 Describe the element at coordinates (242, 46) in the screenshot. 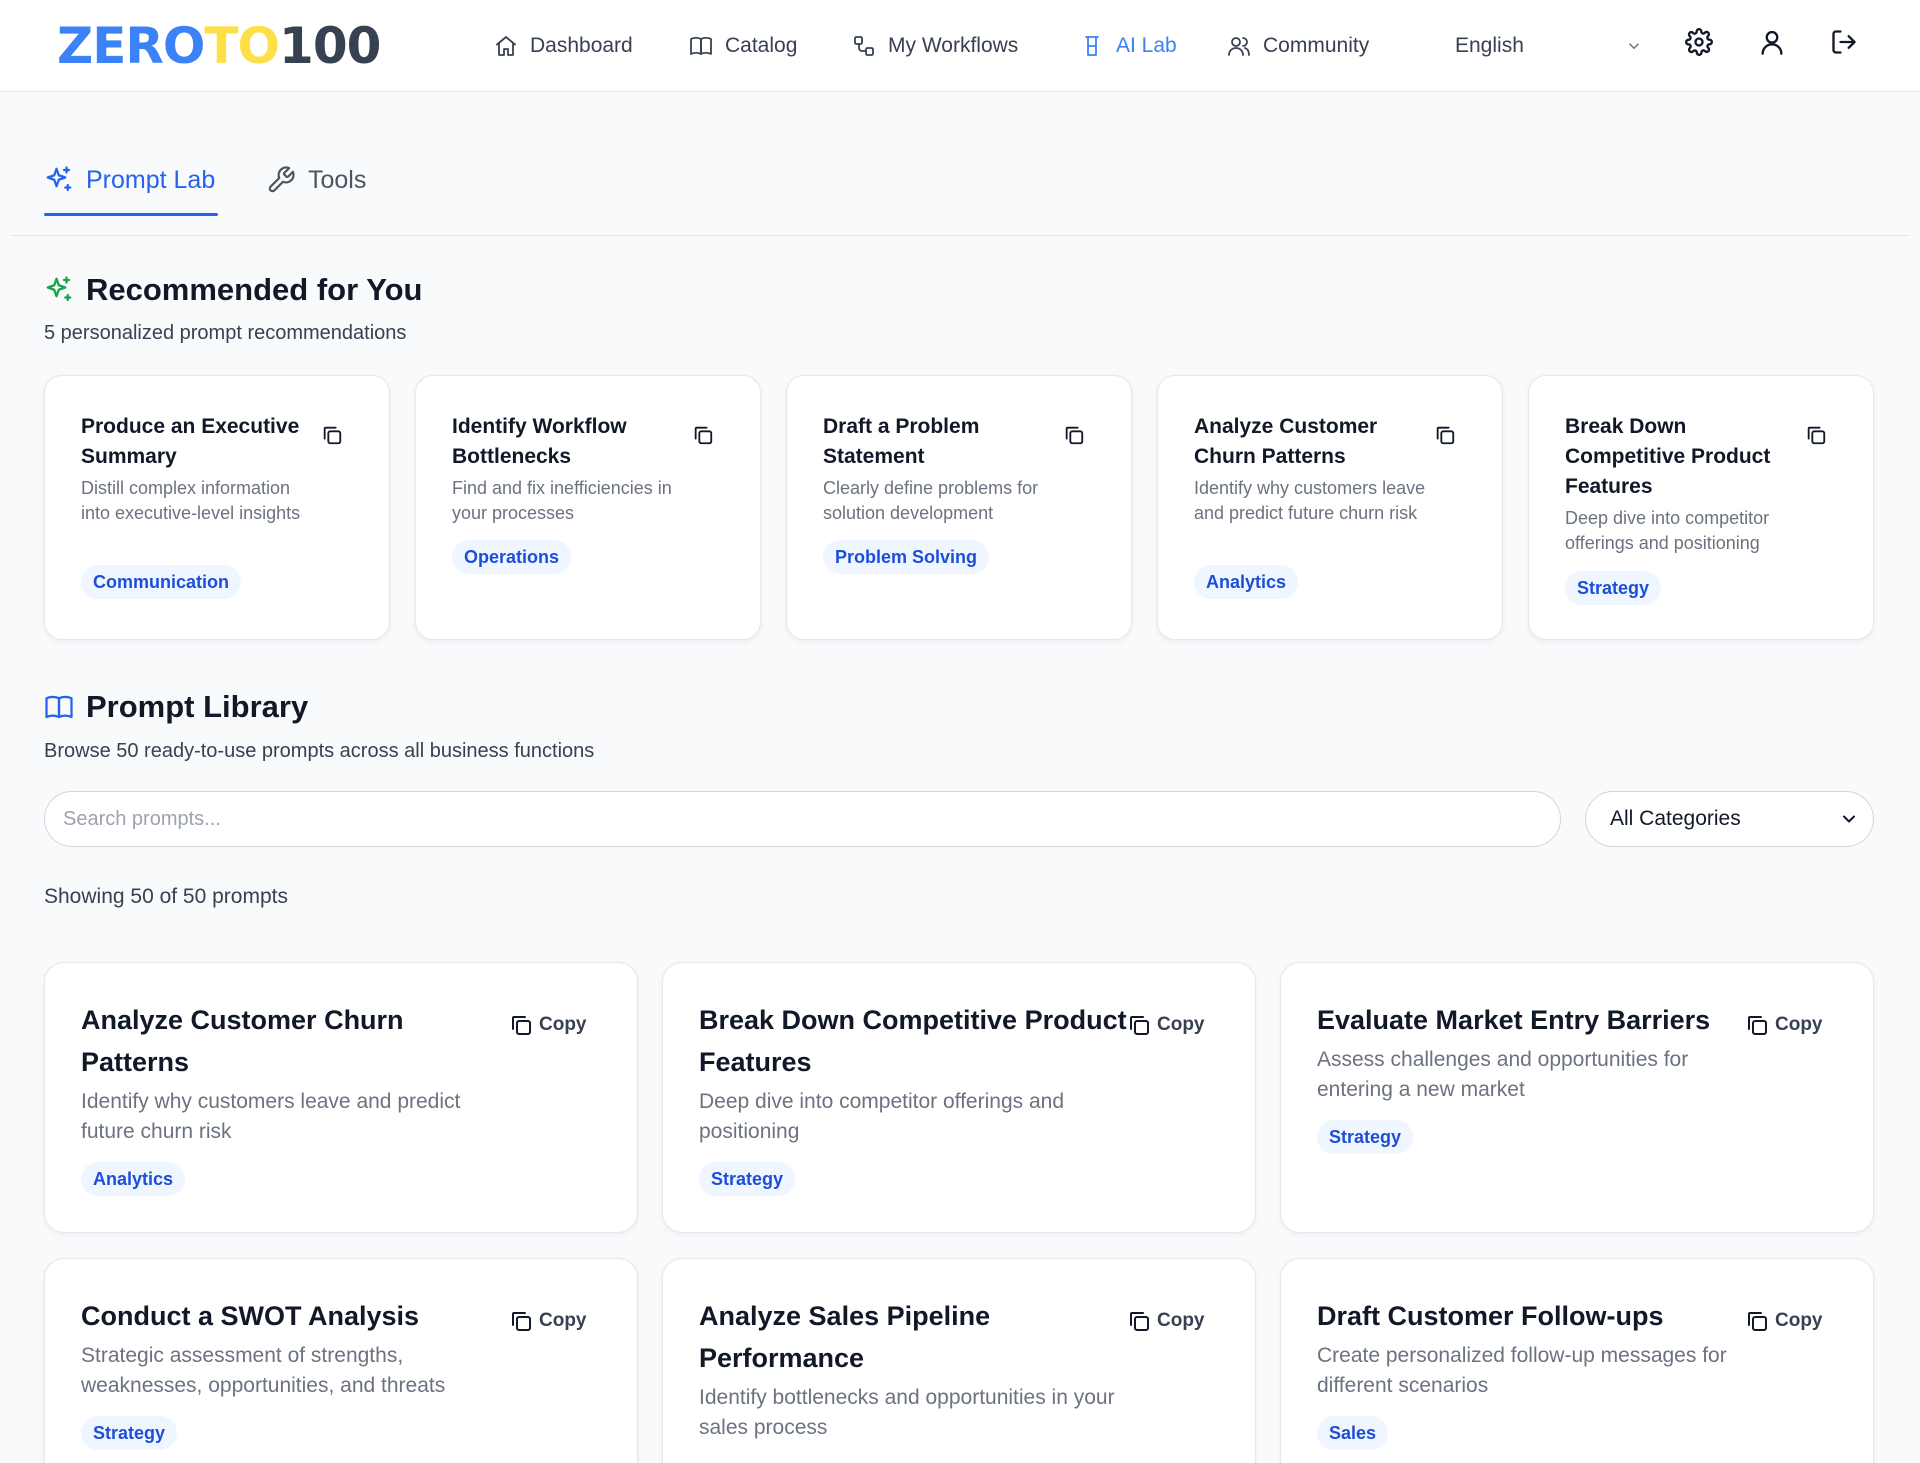

I see `logo-part-to: TO` at that location.